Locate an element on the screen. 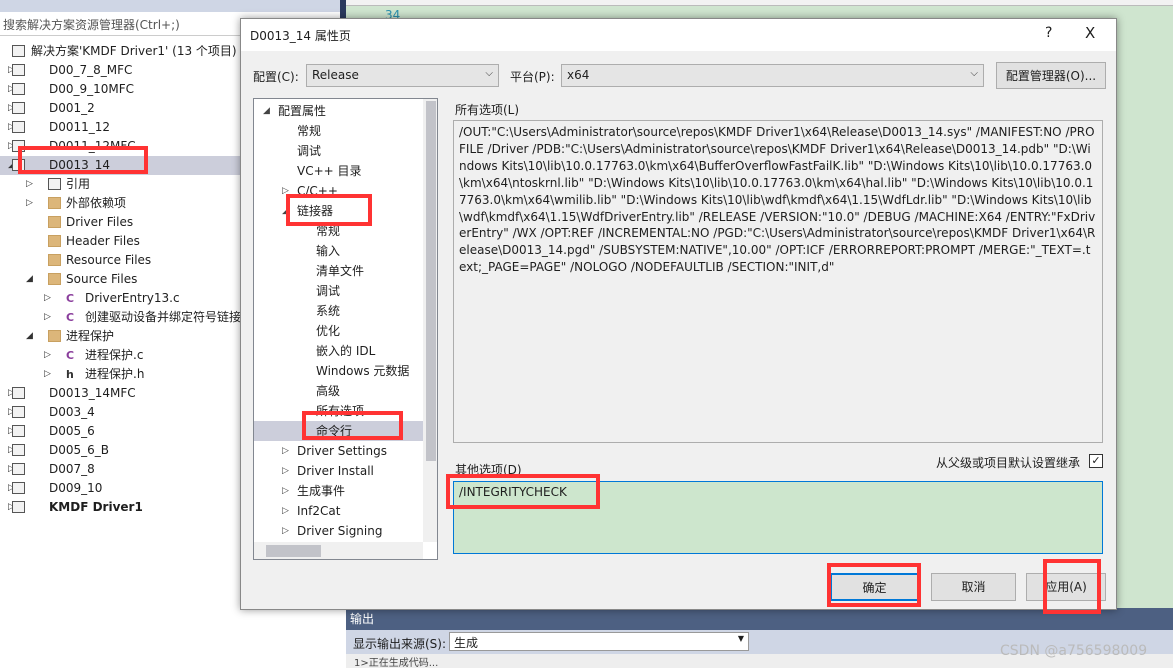 This screenshot has height=668, width=1173. property-tree-item: 优化 is located at coordinates (338, 331).